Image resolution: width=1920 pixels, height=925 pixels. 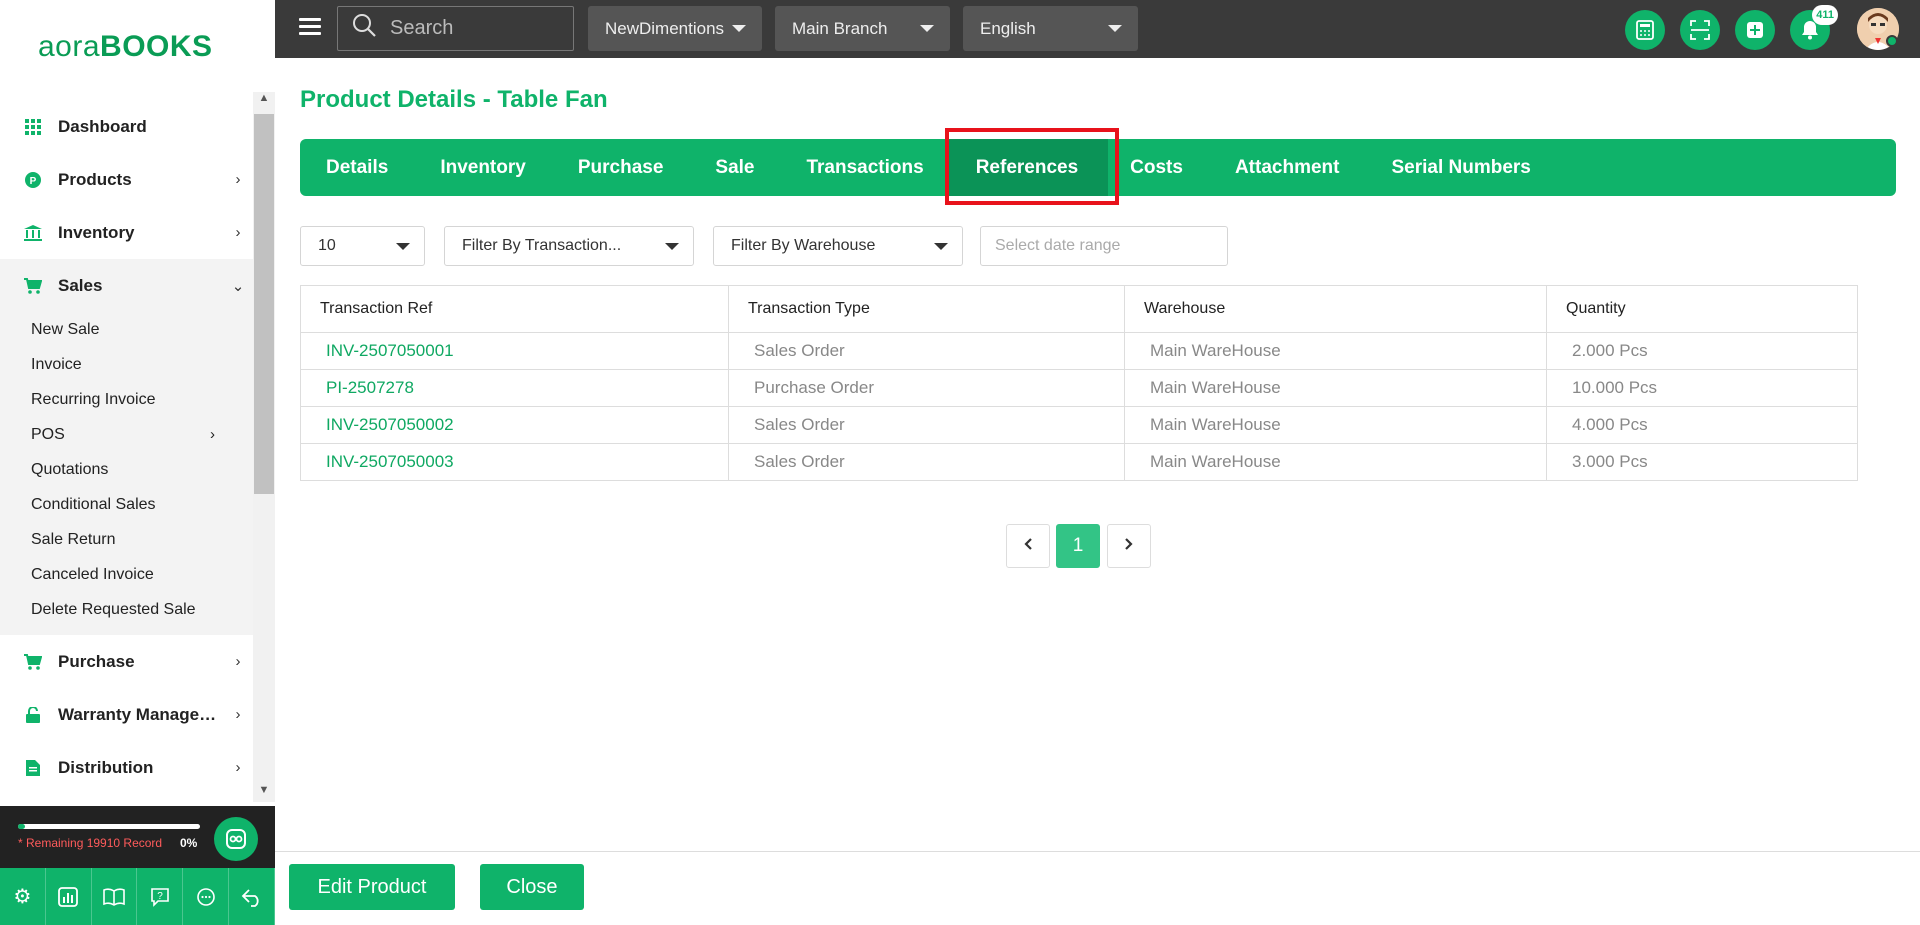 What do you see at coordinates (156, 46) in the screenshot?
I see `logo-text-right: BOOKS` at bounding box center [156, 46].